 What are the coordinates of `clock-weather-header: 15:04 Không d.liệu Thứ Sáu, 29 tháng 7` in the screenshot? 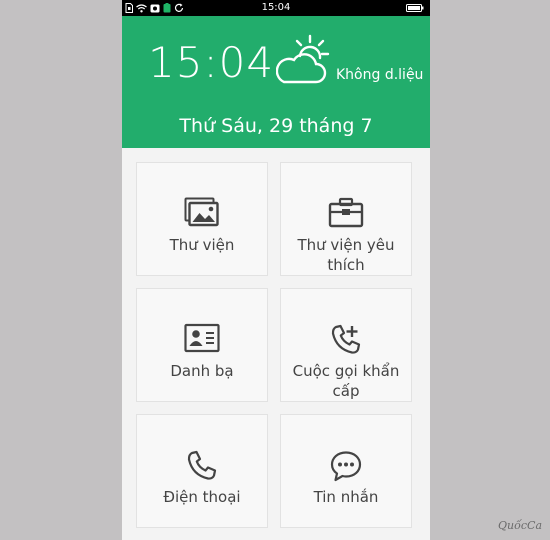 It's located at (276, 82).